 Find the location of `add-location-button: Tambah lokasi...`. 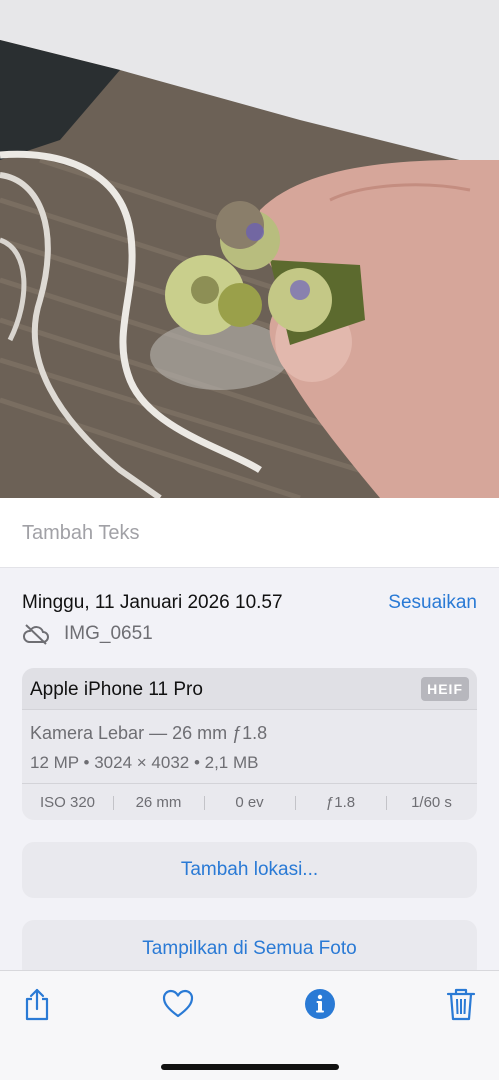

add-location-button: Tambah lokasi... is located at coordinates (249, 870).